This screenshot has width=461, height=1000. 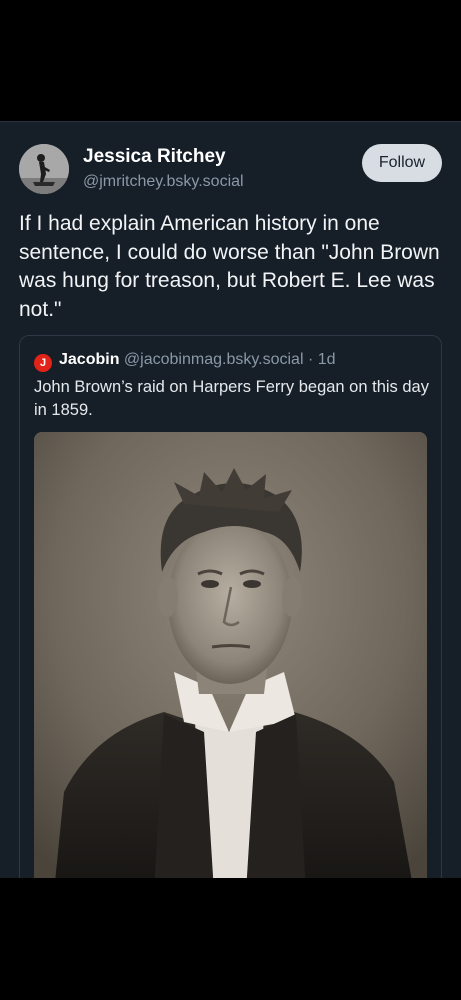 I want to click on quoted-post-time: 1d, so click(x=326, y=359).